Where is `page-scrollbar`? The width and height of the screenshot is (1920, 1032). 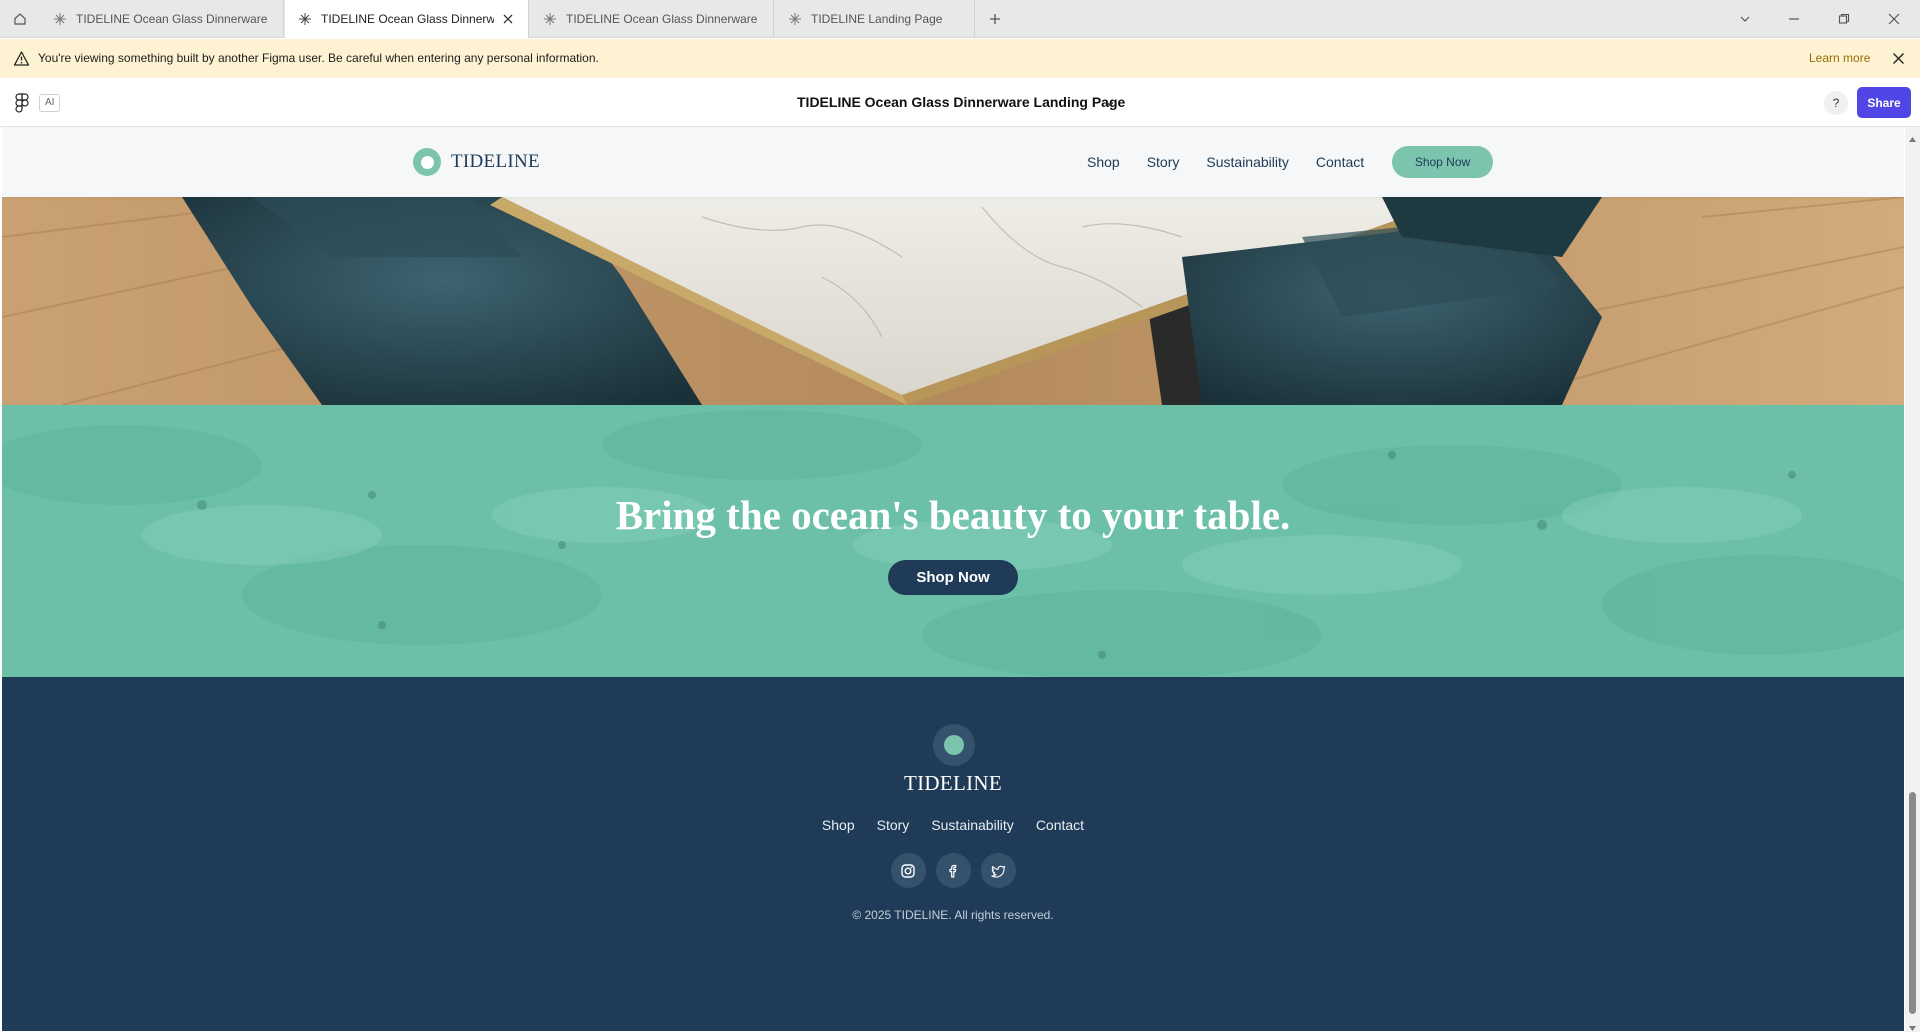
page-scrollbar is located at coordinates (1912, 579).